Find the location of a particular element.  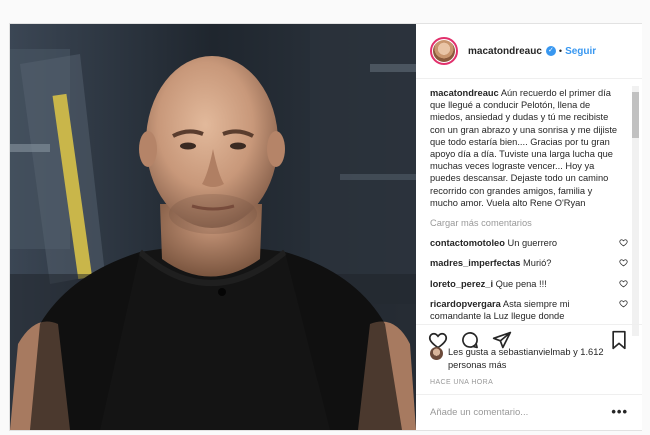

comment-text: Que pena !!! is located at coordinates (521, 283).